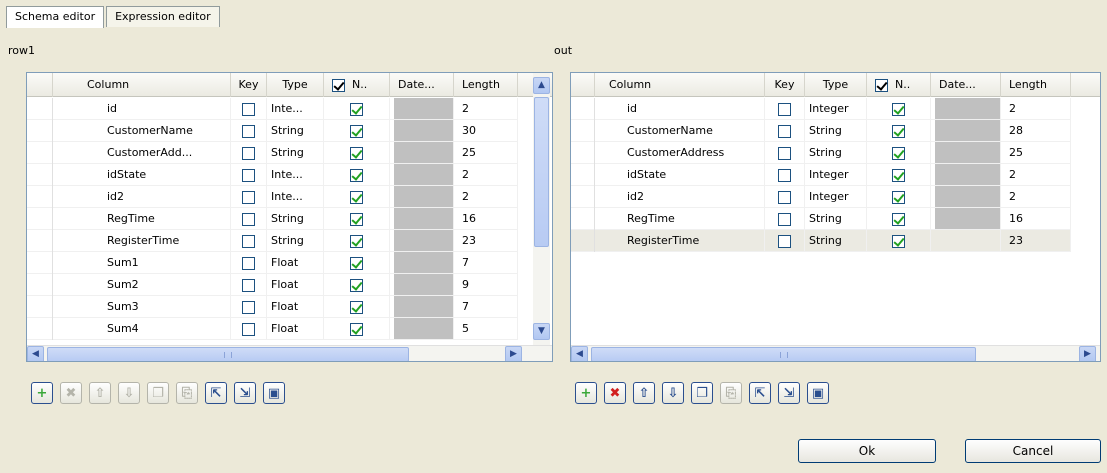  What do you see at coordinates (163, 17) in the screenshot?
I see `tab-expression-editor: Expression editor` at bounding box center [163, 17].